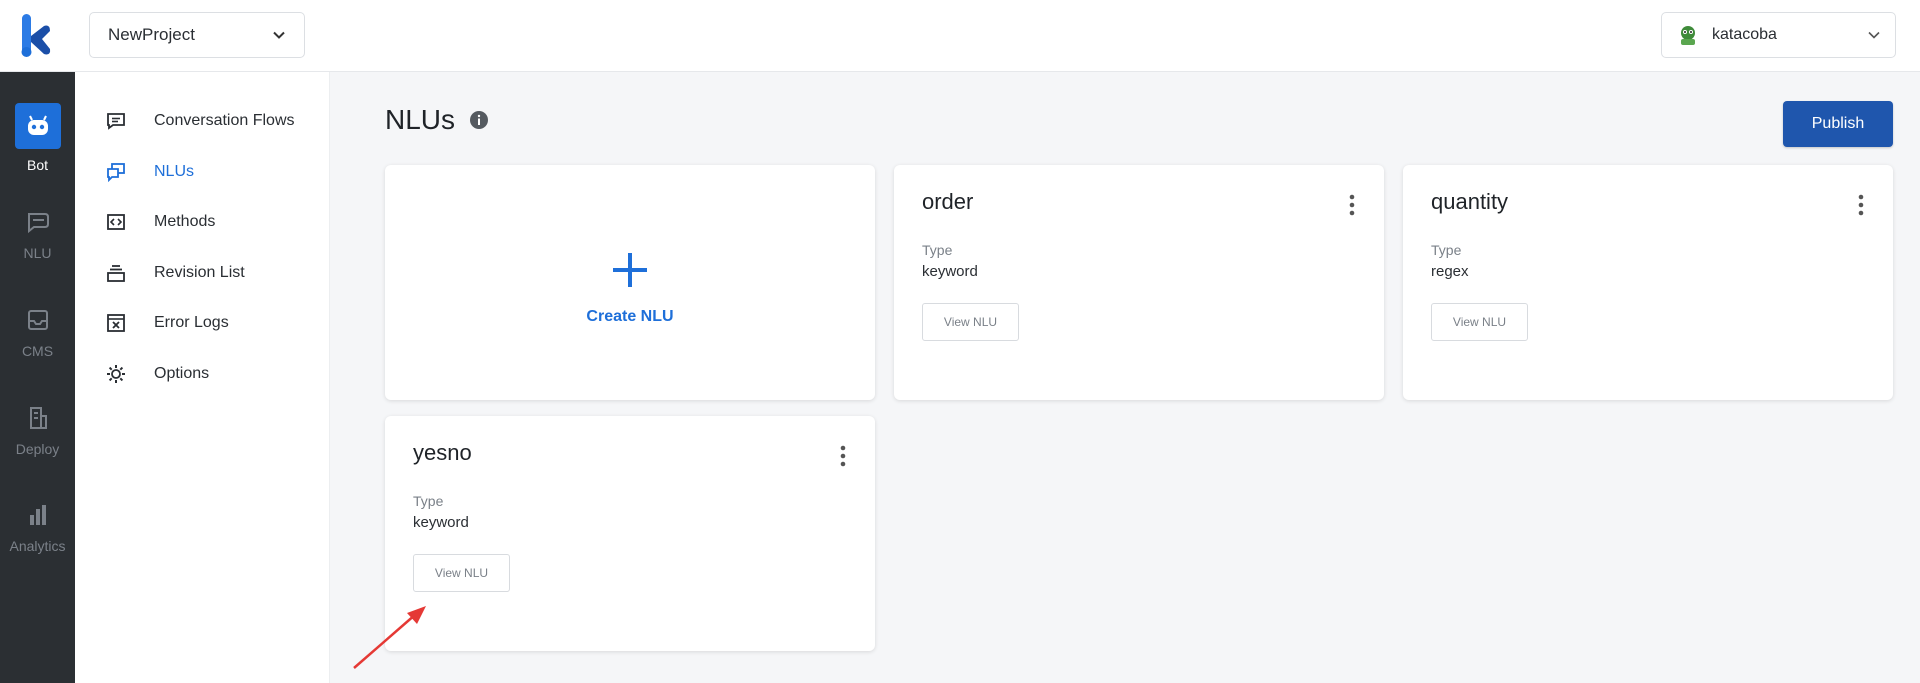 This screenshot has width=1920, height=683. Describe the element at coordinates (37, 351) in the screenshot. I see `rail-item-label: CMS` at that location.